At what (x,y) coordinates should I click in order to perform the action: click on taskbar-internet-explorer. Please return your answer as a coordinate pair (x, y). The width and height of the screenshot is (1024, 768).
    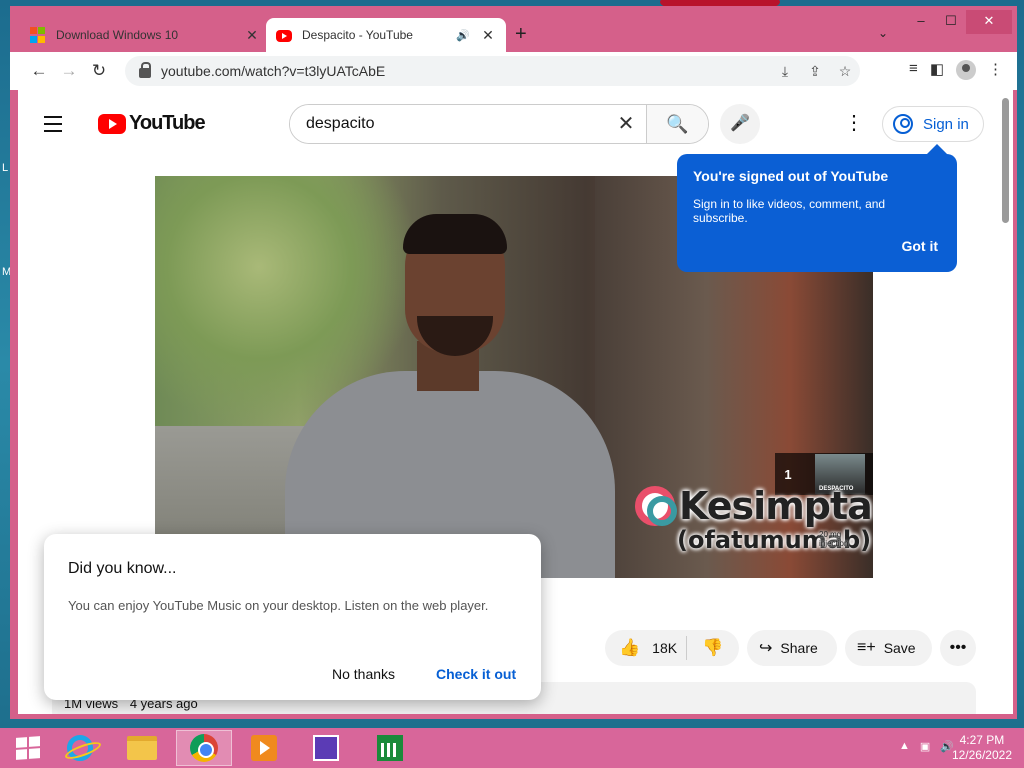
    Looking at the image, I should click on (80, 748).